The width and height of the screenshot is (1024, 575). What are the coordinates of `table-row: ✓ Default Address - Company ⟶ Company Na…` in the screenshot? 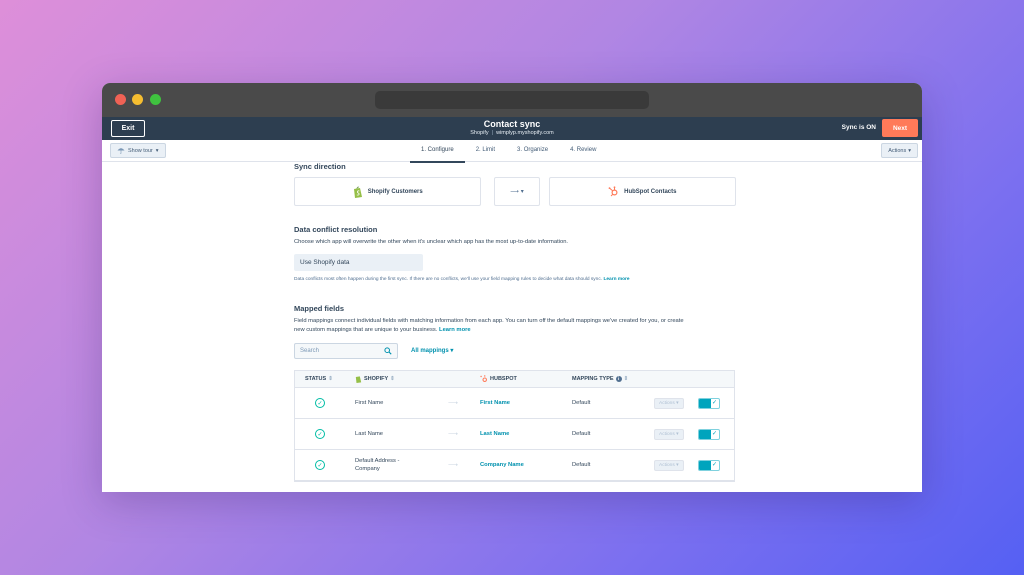 It's located at (514, 465).